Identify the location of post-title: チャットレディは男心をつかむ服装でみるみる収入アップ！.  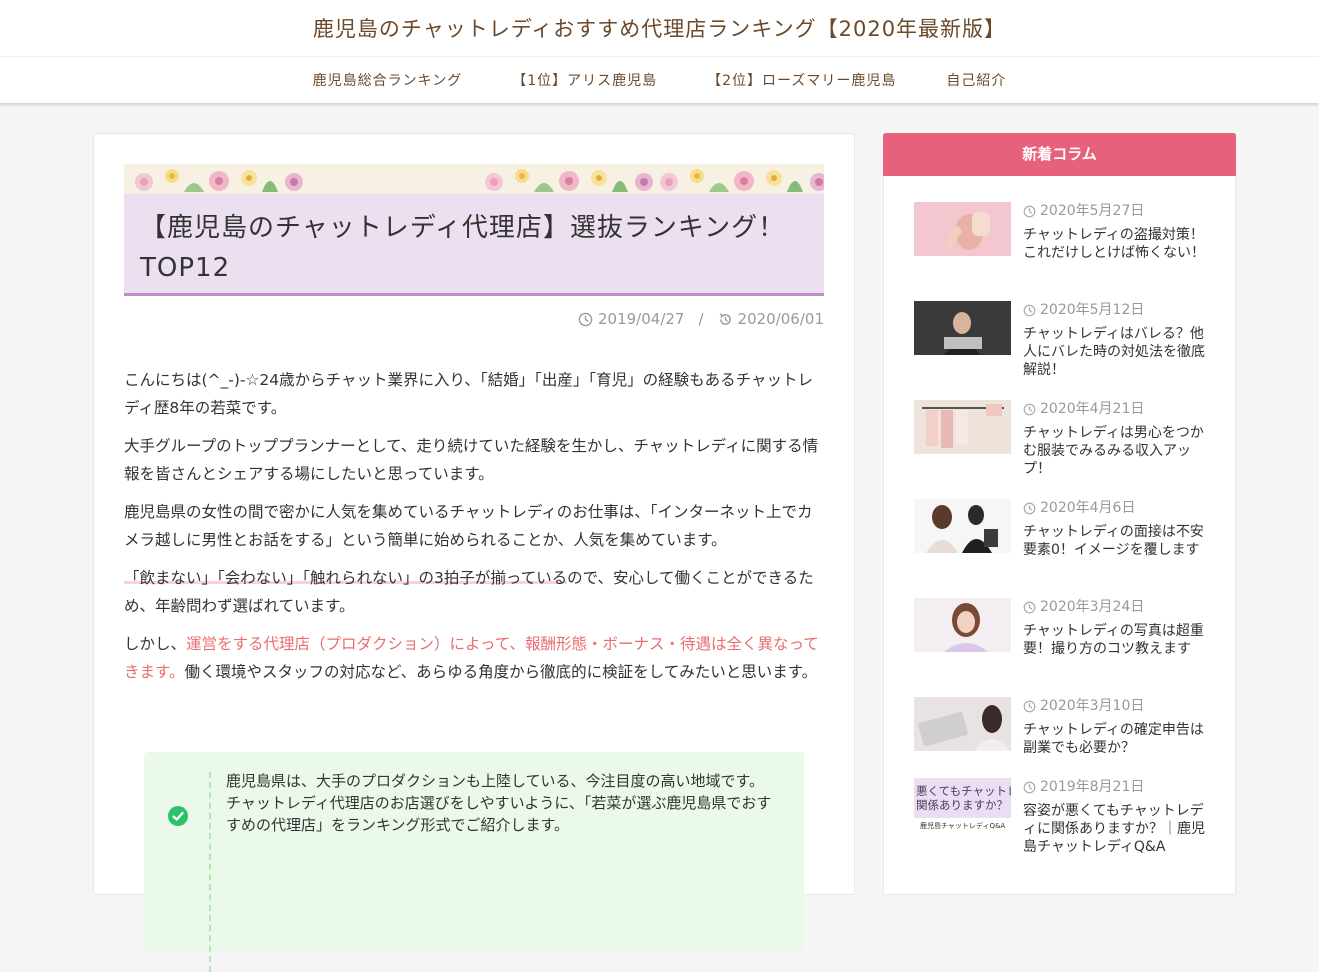
(1115, 451).